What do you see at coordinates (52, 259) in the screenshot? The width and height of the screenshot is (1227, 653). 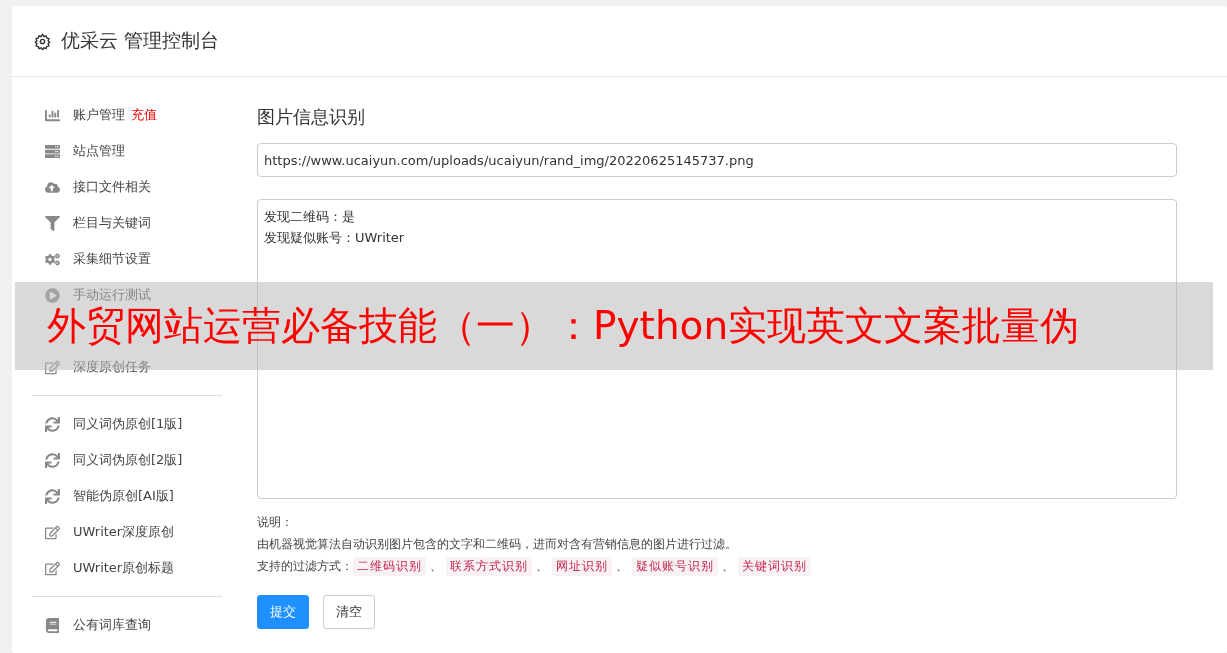 I see `gears-icon` at bounding box center [52, 259].